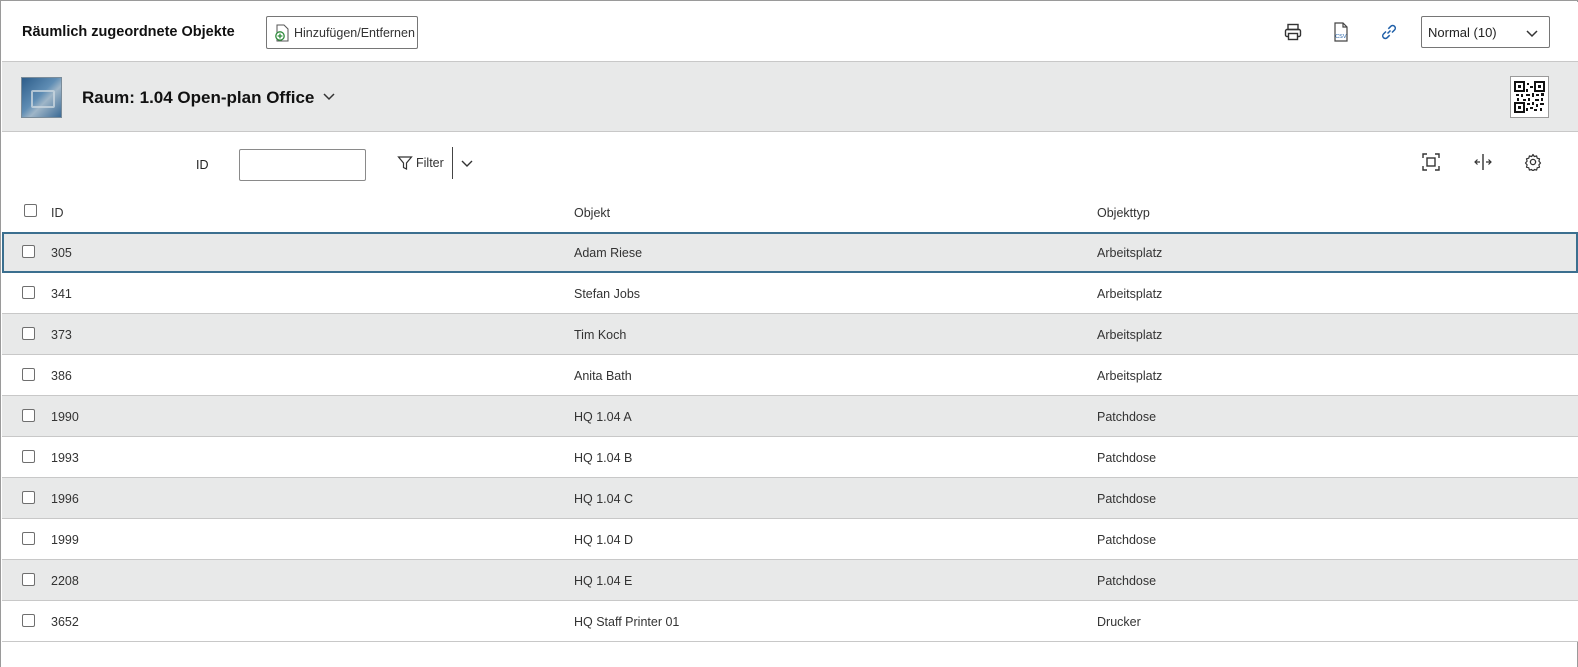 This screenshot has width=1578, height=667. I want to click on link-icon, so click(1389, 32).